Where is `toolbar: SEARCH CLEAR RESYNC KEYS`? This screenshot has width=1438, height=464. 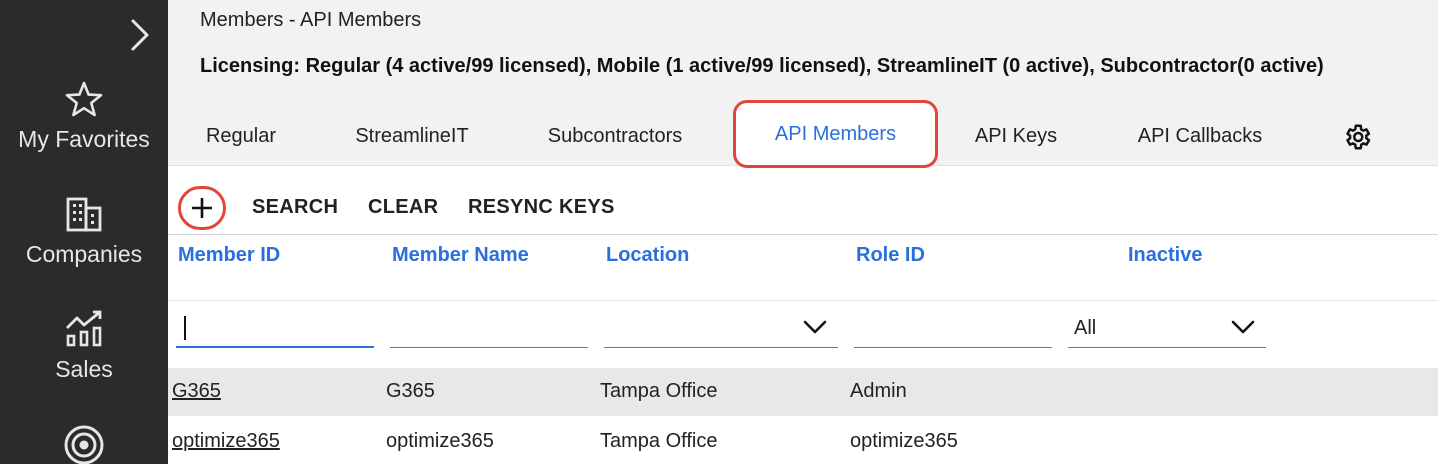
toolbar: SEARCH CLEAR RESYNC KEYS is located at coordinates (803, 209).